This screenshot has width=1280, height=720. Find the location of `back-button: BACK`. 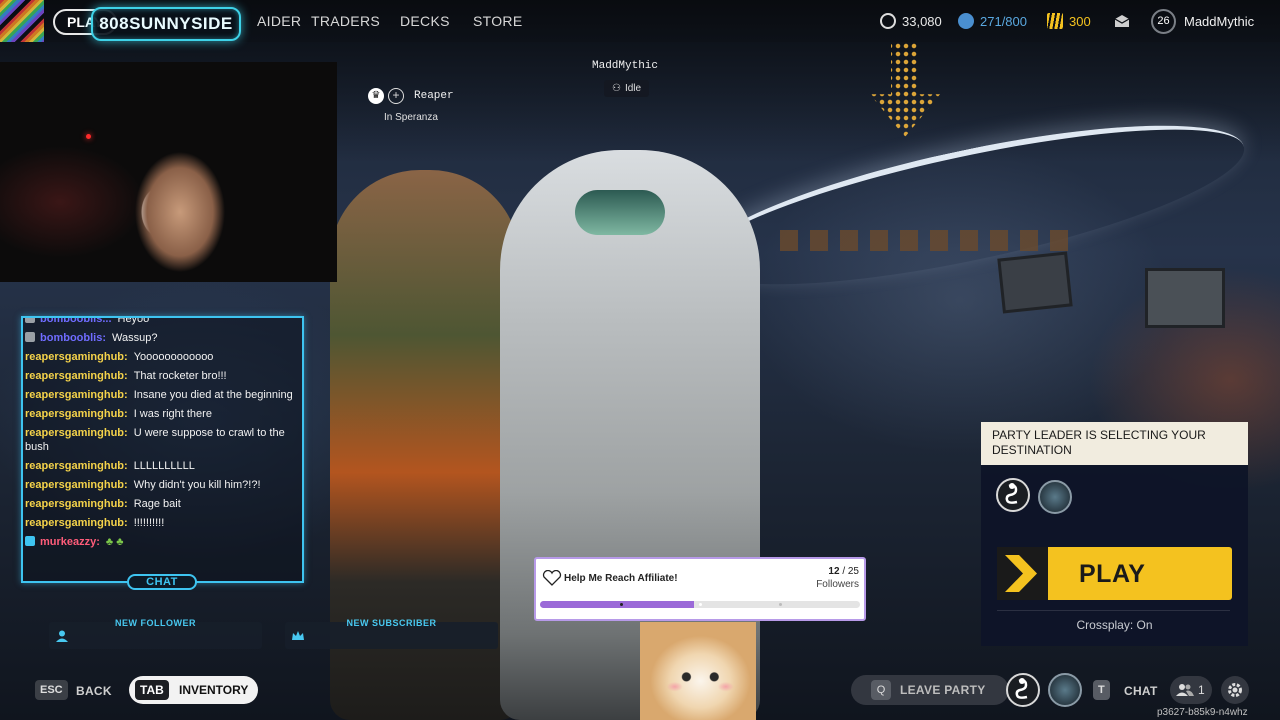

back-button: BACK is located at coordinates (94, 691).